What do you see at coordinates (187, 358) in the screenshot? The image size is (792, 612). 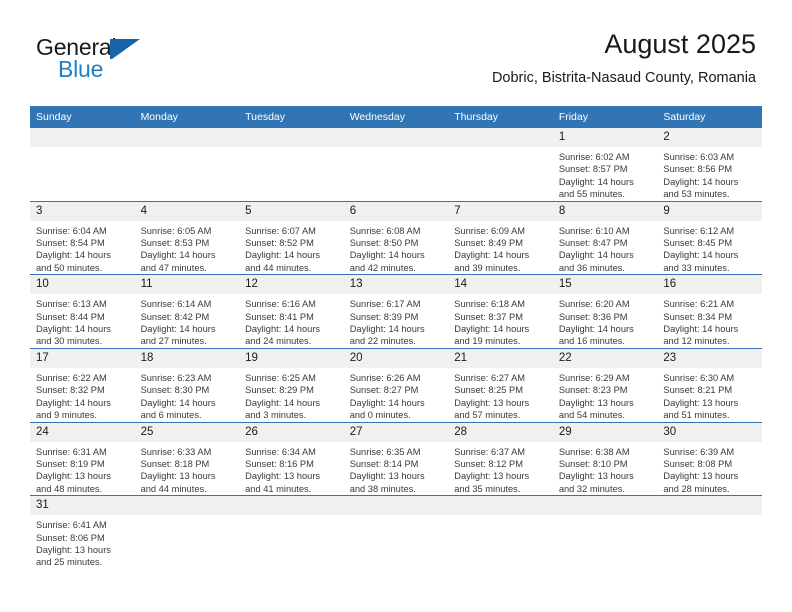 I see `day-number: 18` at bounding box center [187, 358].